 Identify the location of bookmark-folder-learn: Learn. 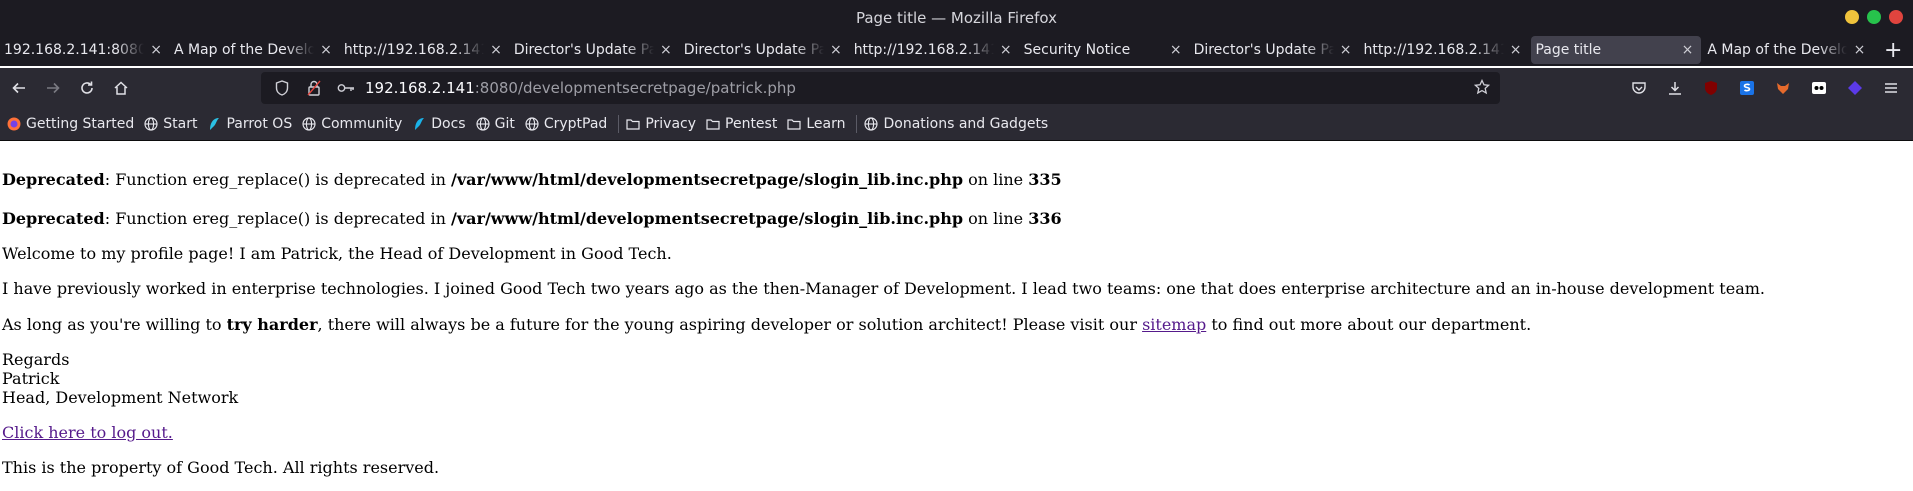
(815, 124).